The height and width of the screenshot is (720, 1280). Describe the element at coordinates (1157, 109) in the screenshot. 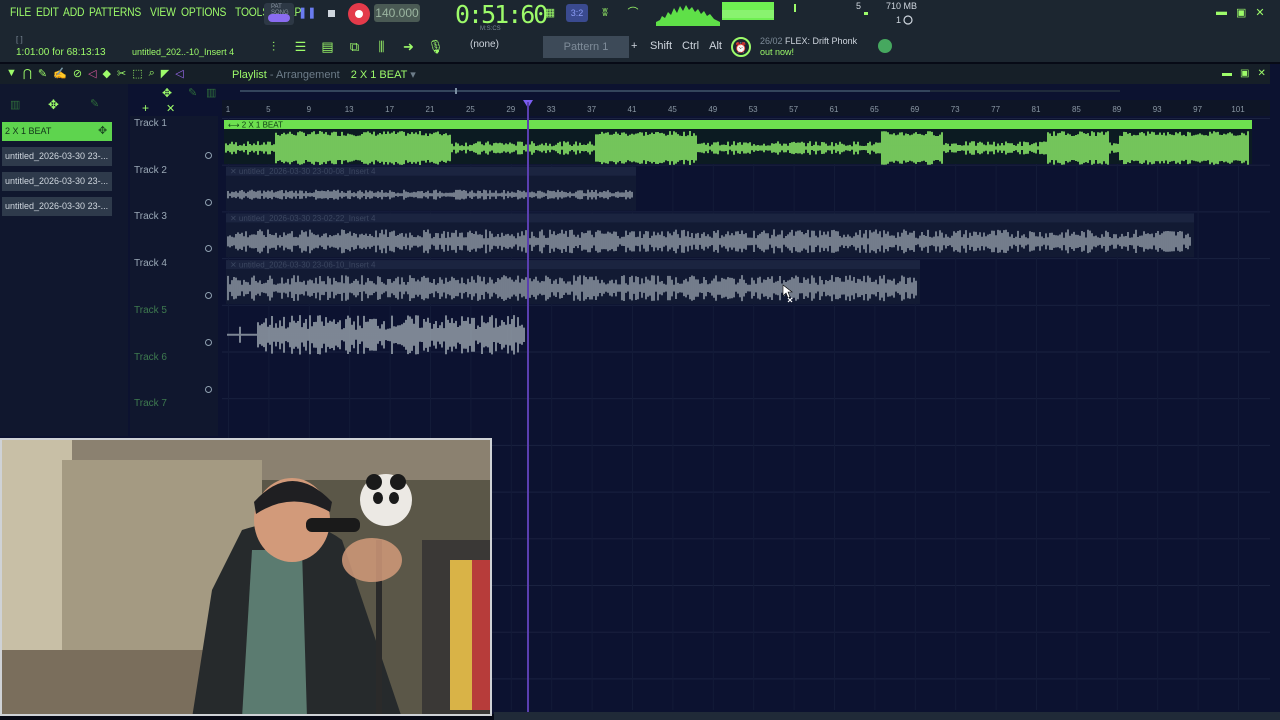

I see `timeline-bar-number: 93` at that location.